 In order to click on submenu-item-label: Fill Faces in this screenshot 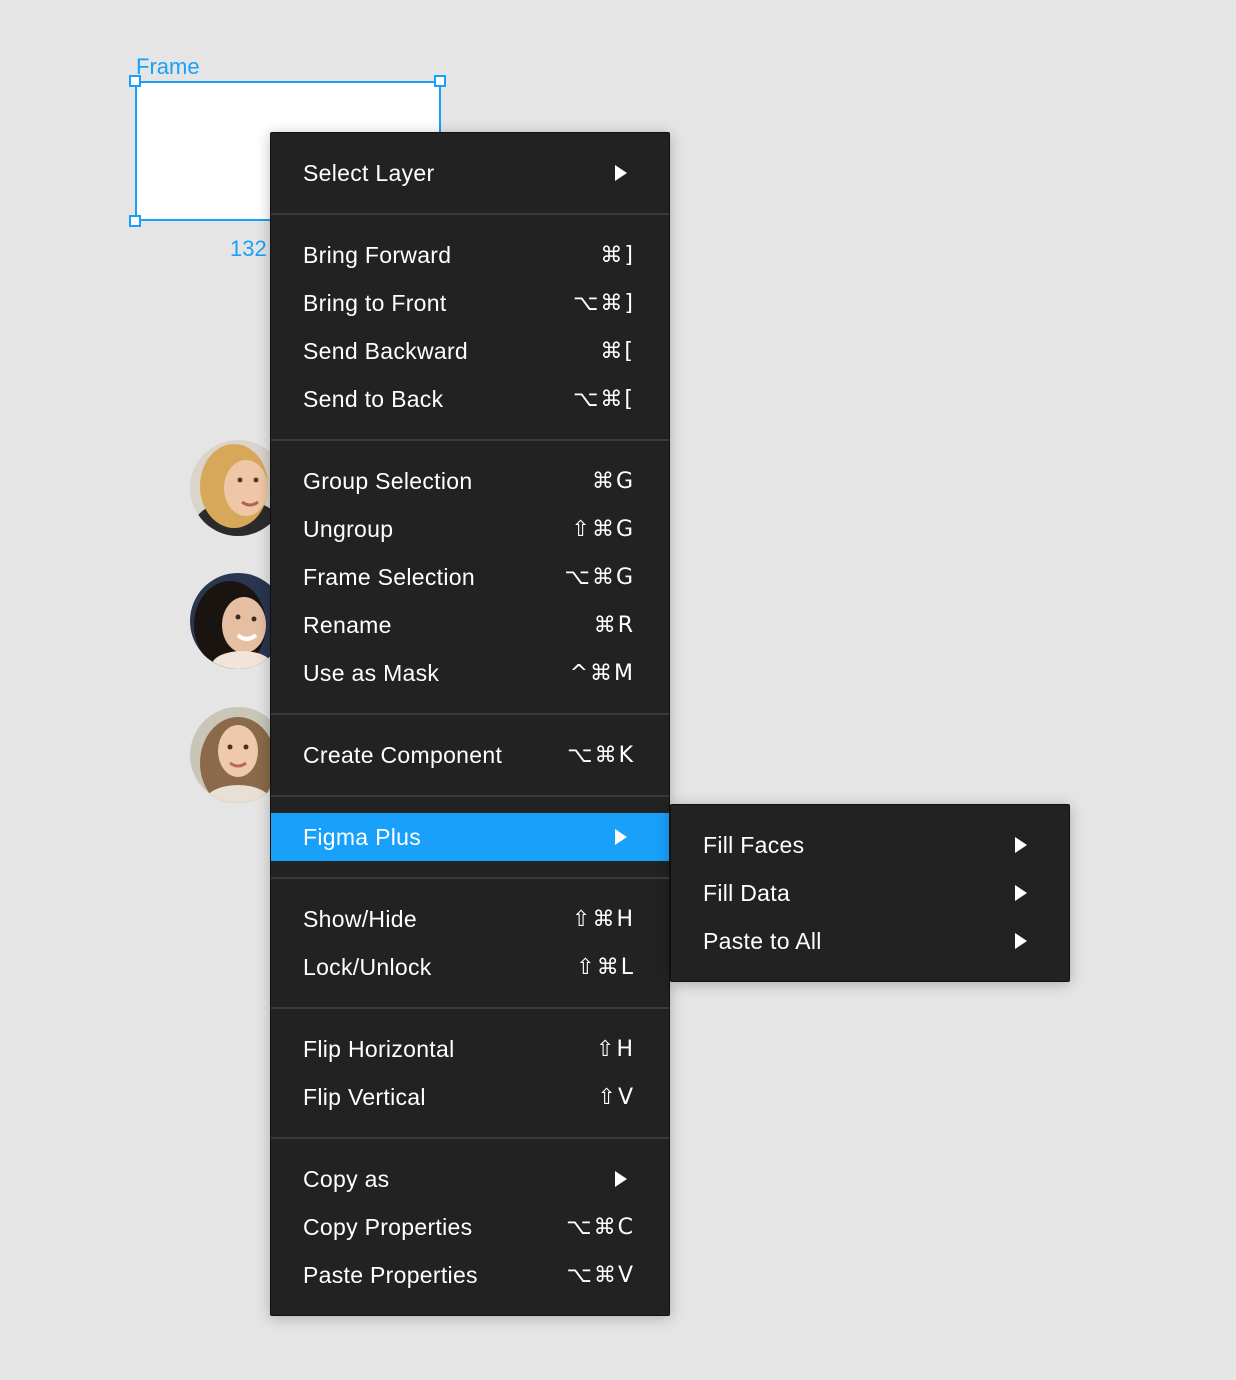, I will do `click(754, 844)`.